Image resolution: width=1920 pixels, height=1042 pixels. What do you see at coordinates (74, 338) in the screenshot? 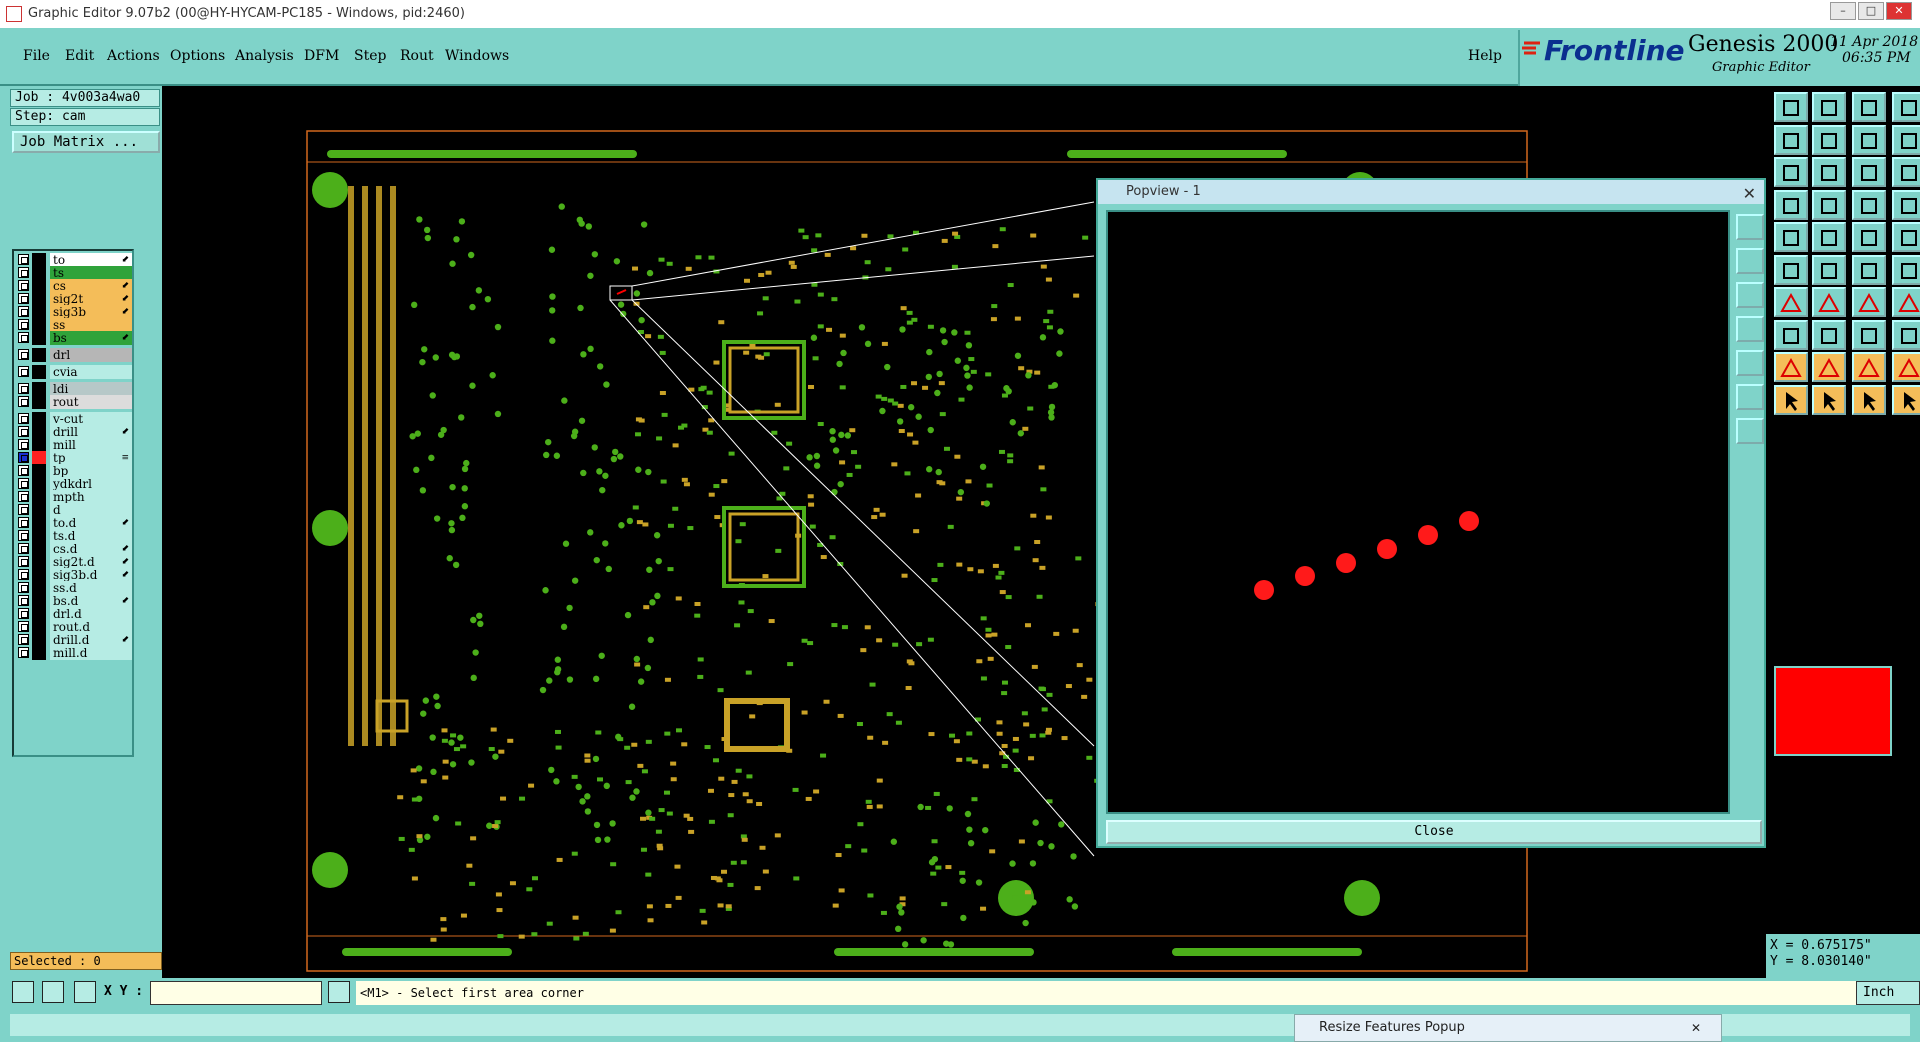
I see `layer-row-bs: bs ⬋` at bounding box center [74, 338].